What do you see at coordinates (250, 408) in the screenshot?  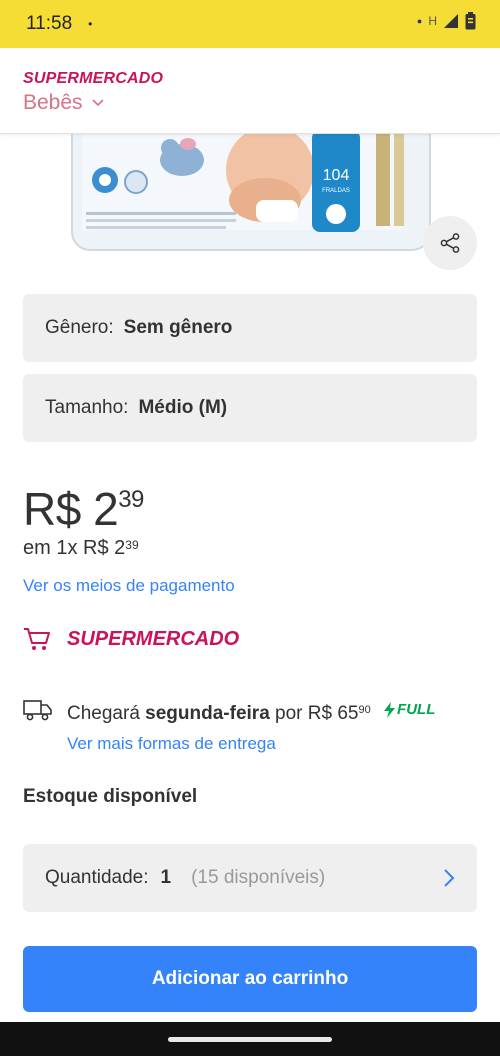 I see `attribute-size: Tamanho: Médio (M)` at bounding box center [250, 408].